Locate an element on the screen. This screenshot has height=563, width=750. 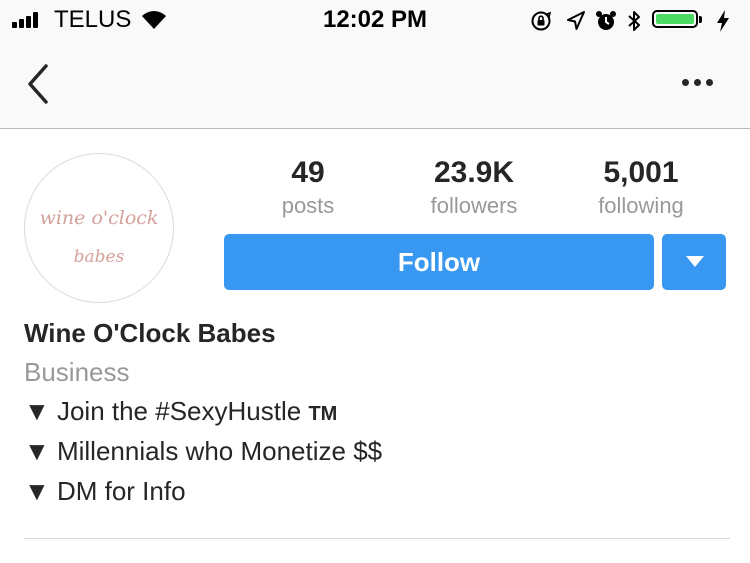
alarm-icon is located at coordinates (606, 20).